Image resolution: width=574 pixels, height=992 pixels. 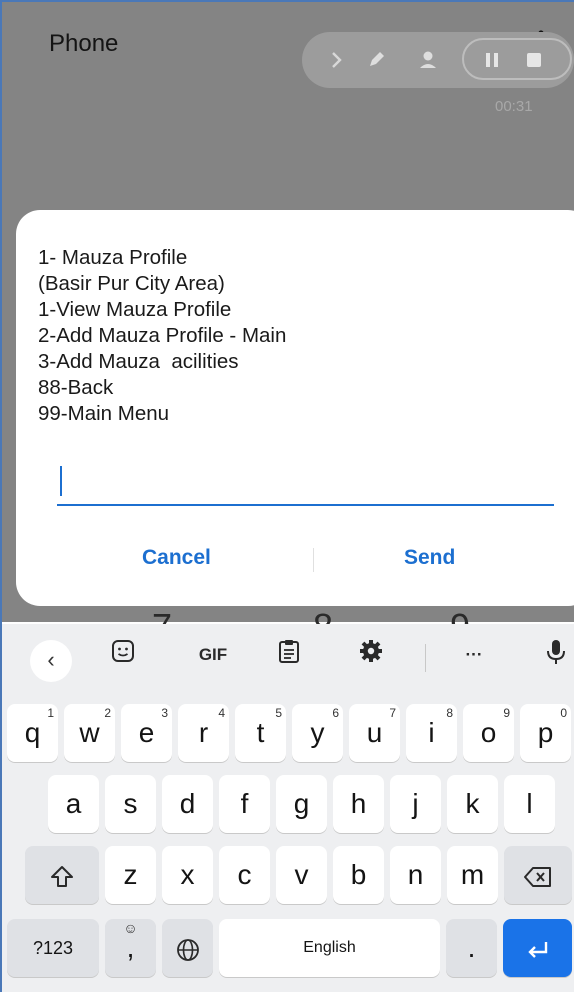 What do you see at coordinates (187, 875) in the screenshot?
I see `key-x: x` at bounding box center [187, 875].